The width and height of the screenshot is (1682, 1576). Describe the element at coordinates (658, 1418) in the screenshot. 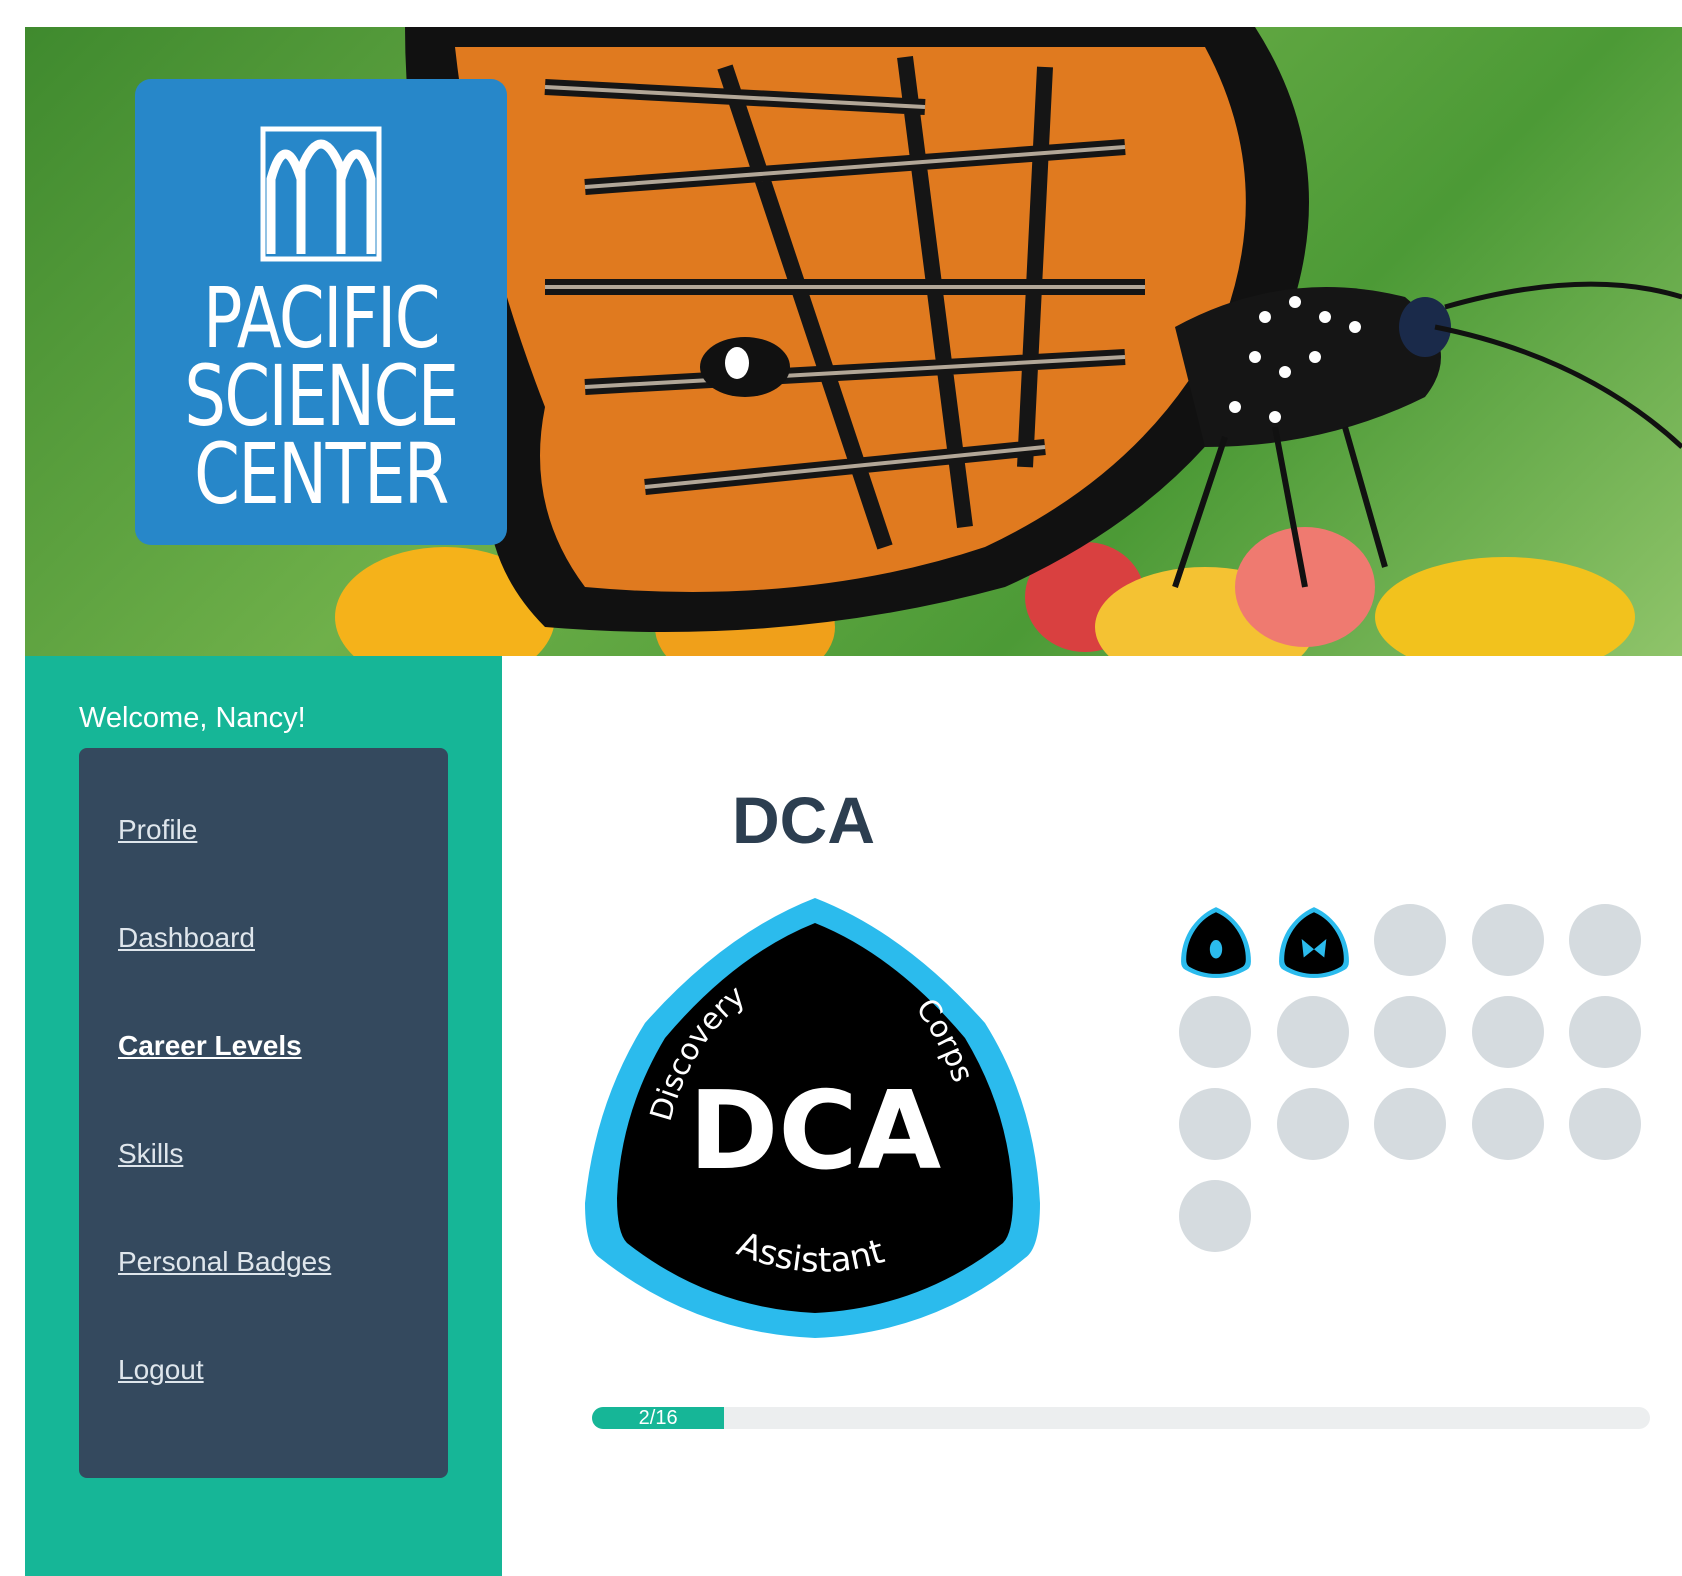

I see `progress-fill: 2/16` at that location.